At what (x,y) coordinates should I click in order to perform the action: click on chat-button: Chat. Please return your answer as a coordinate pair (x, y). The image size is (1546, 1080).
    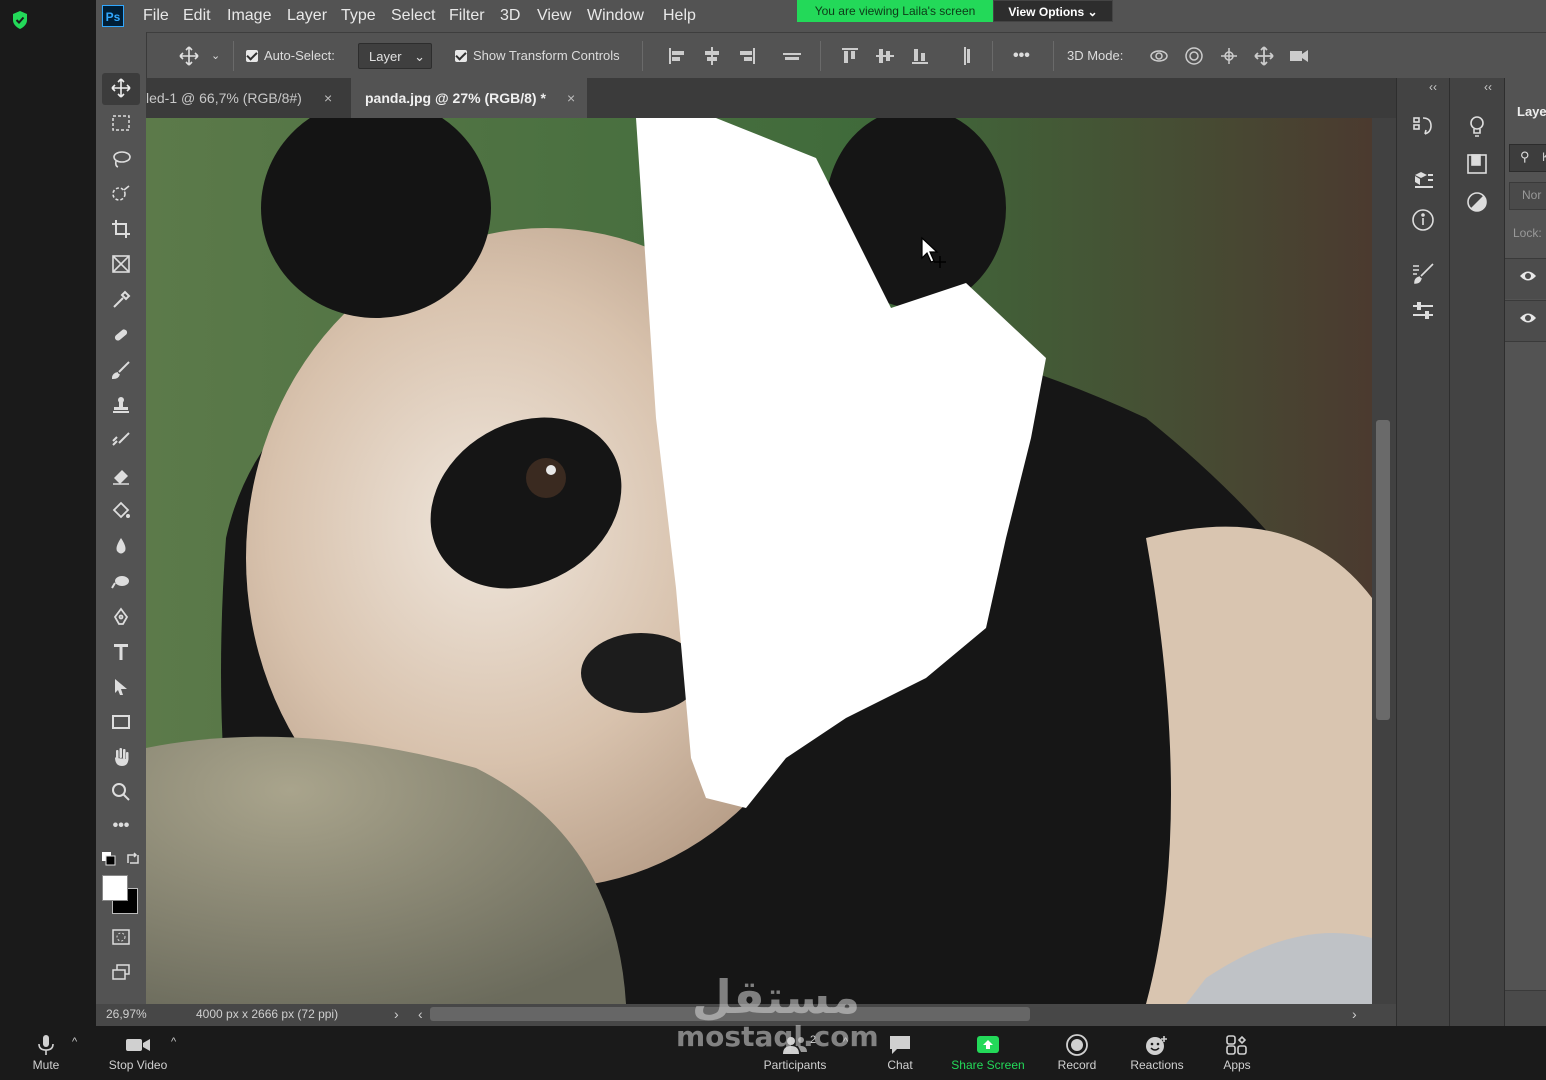
    Looking at the image, I should click on (900, 1051).